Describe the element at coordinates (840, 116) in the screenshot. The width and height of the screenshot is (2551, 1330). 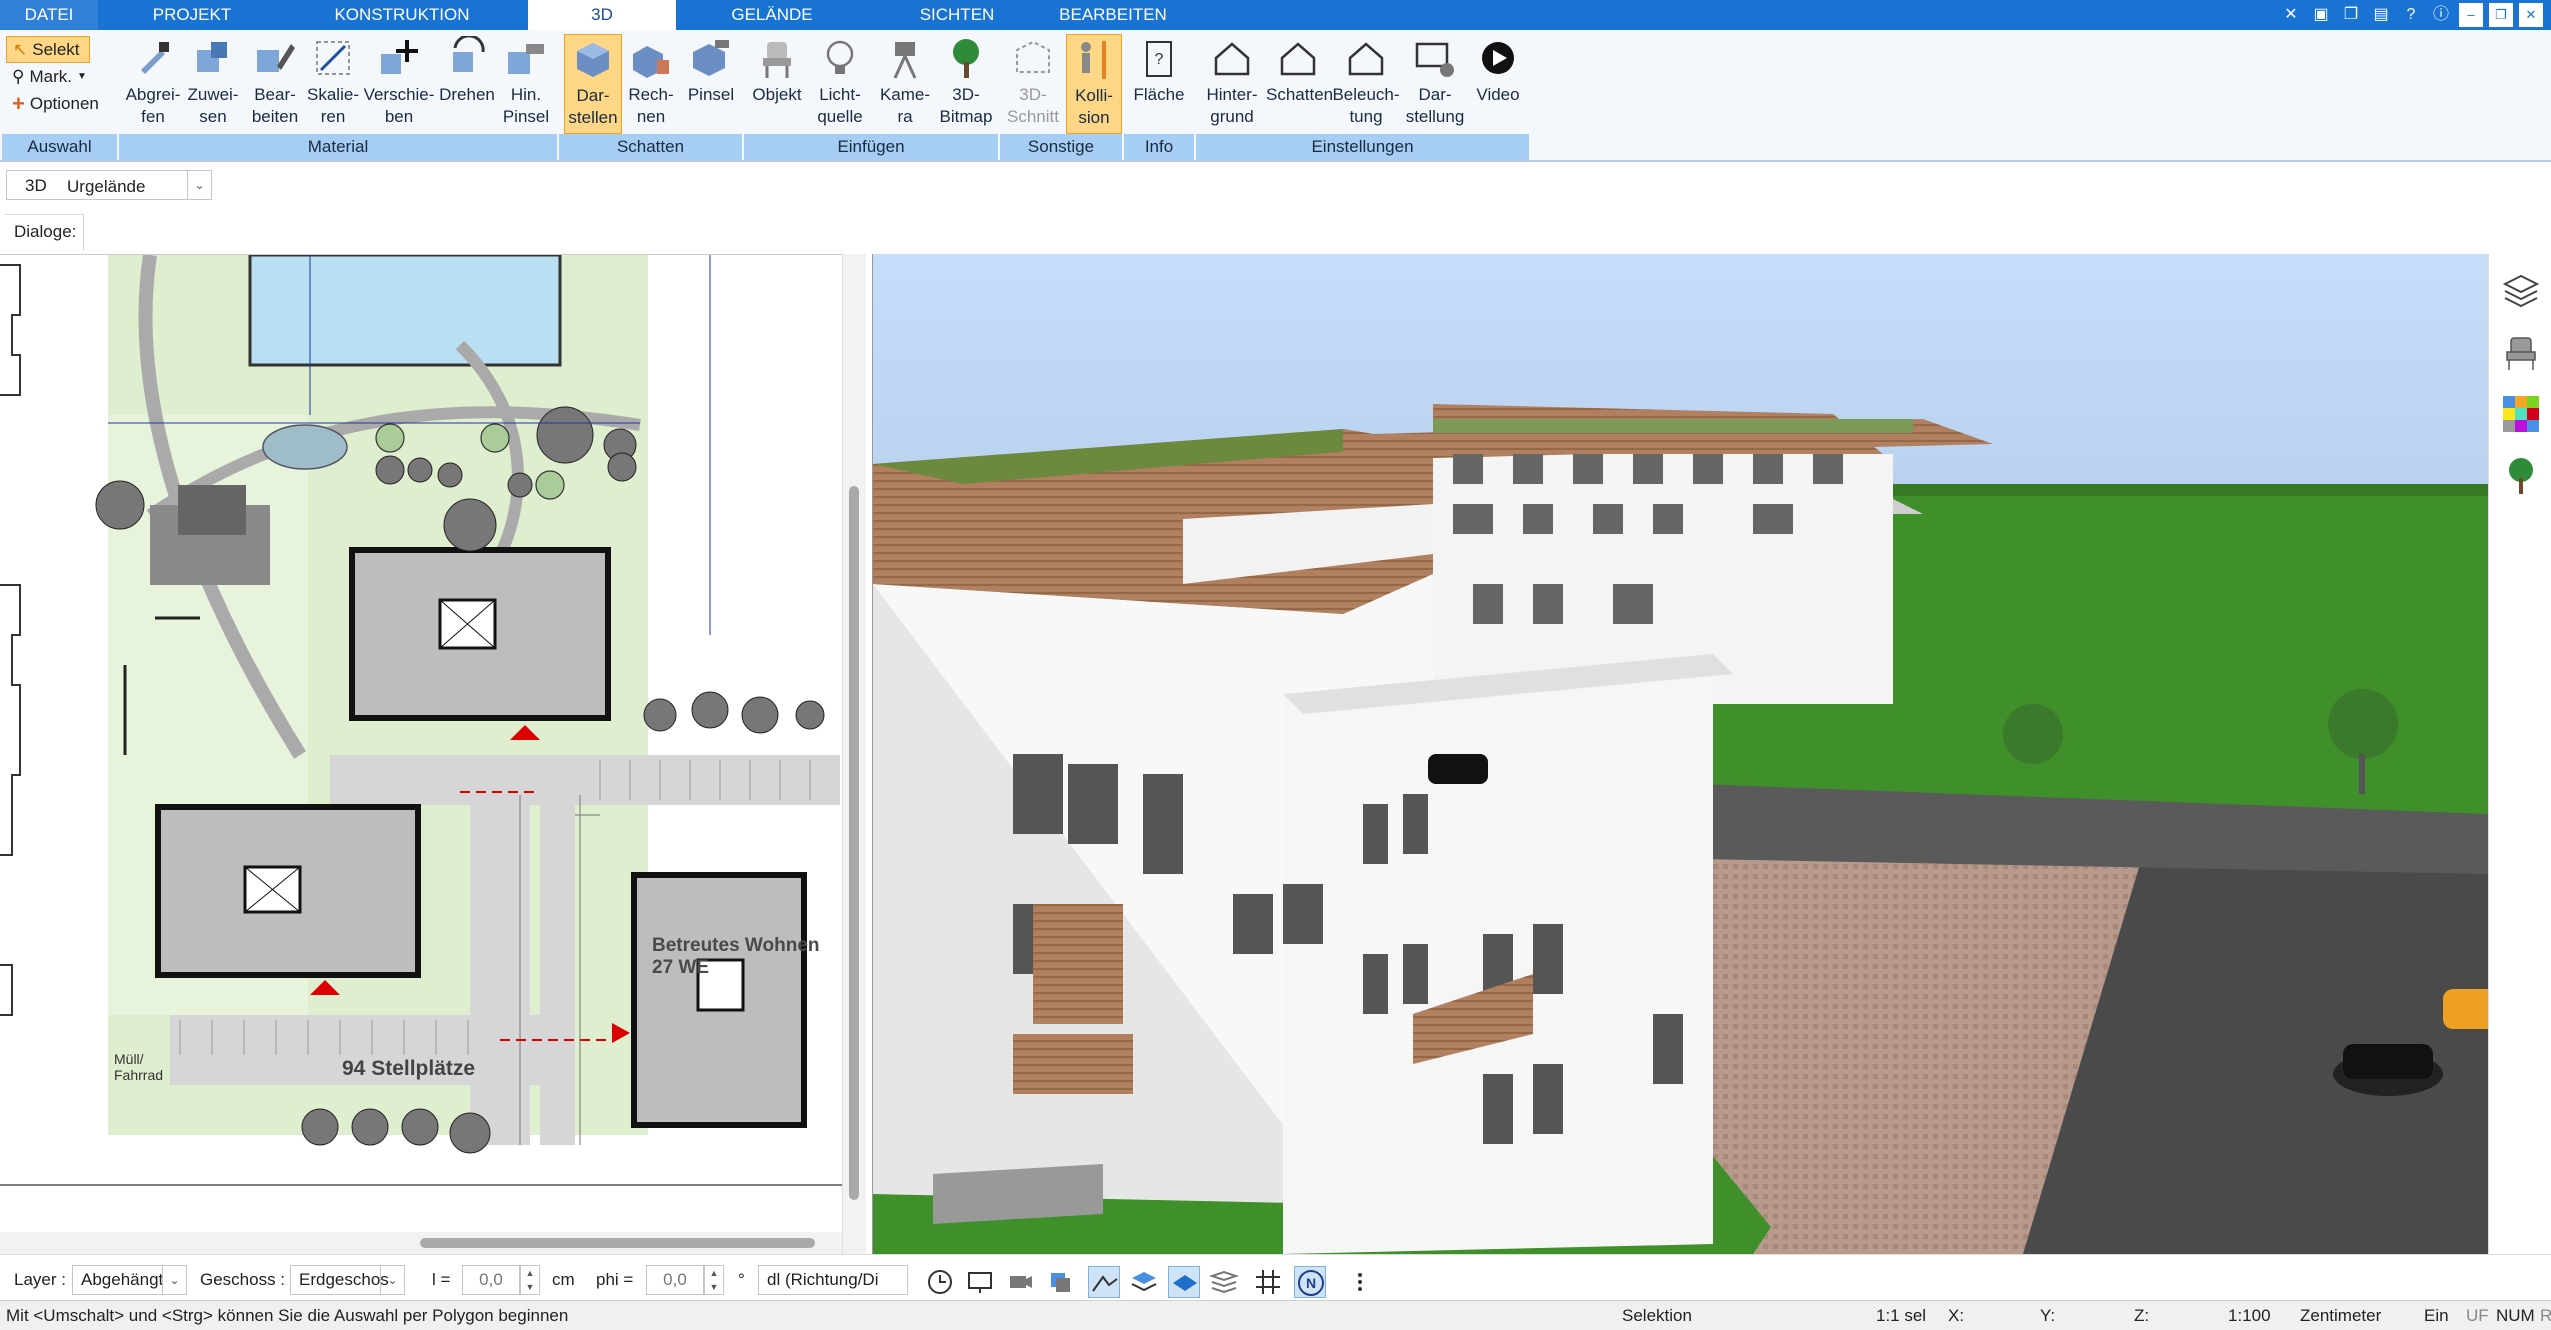
I see `button-label-line2: quelle` at that location.